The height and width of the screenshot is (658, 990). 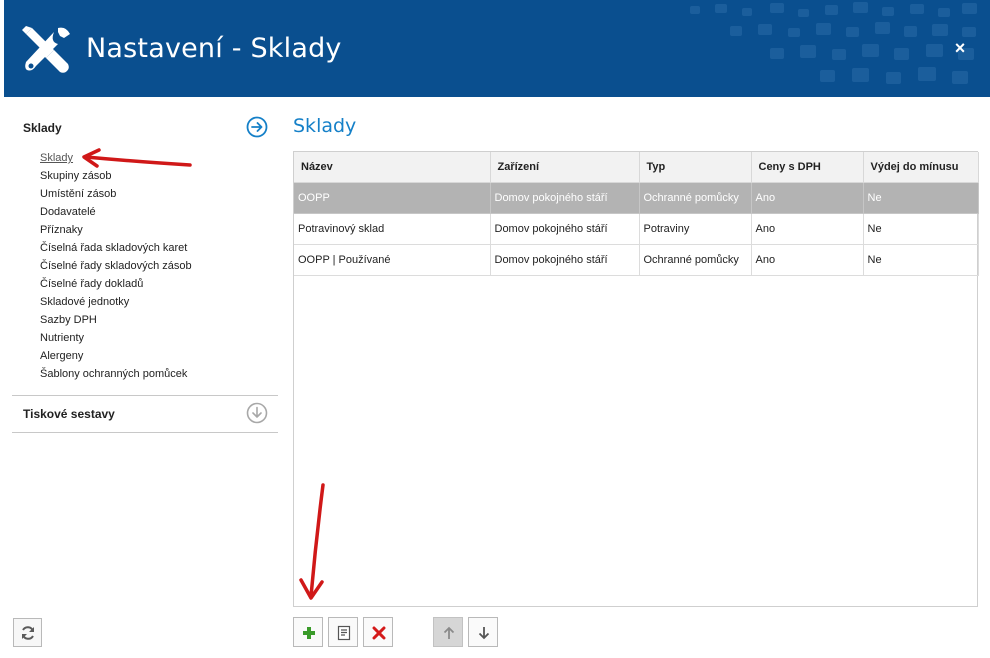 I want to click on arrow-down-icon, so click(x=484, y=633).